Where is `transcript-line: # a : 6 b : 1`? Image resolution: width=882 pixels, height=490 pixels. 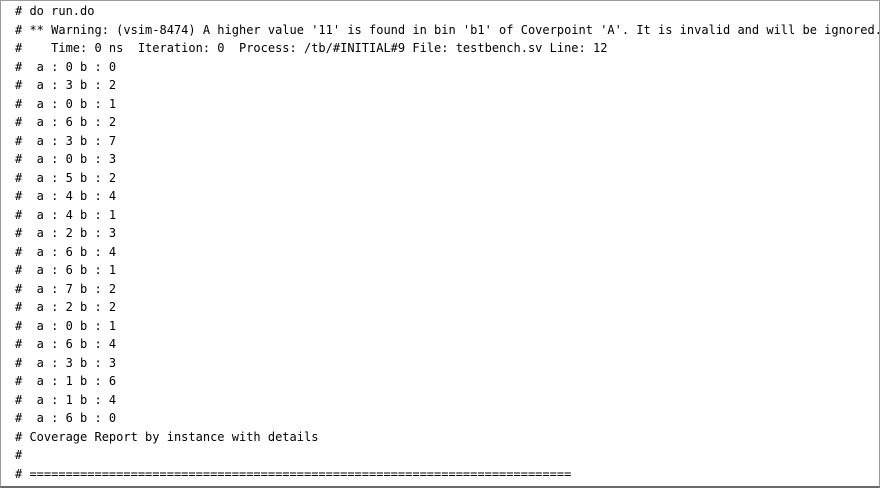 transcript-line: # a : 6 b : 1 is located at coordinates (66, 270).